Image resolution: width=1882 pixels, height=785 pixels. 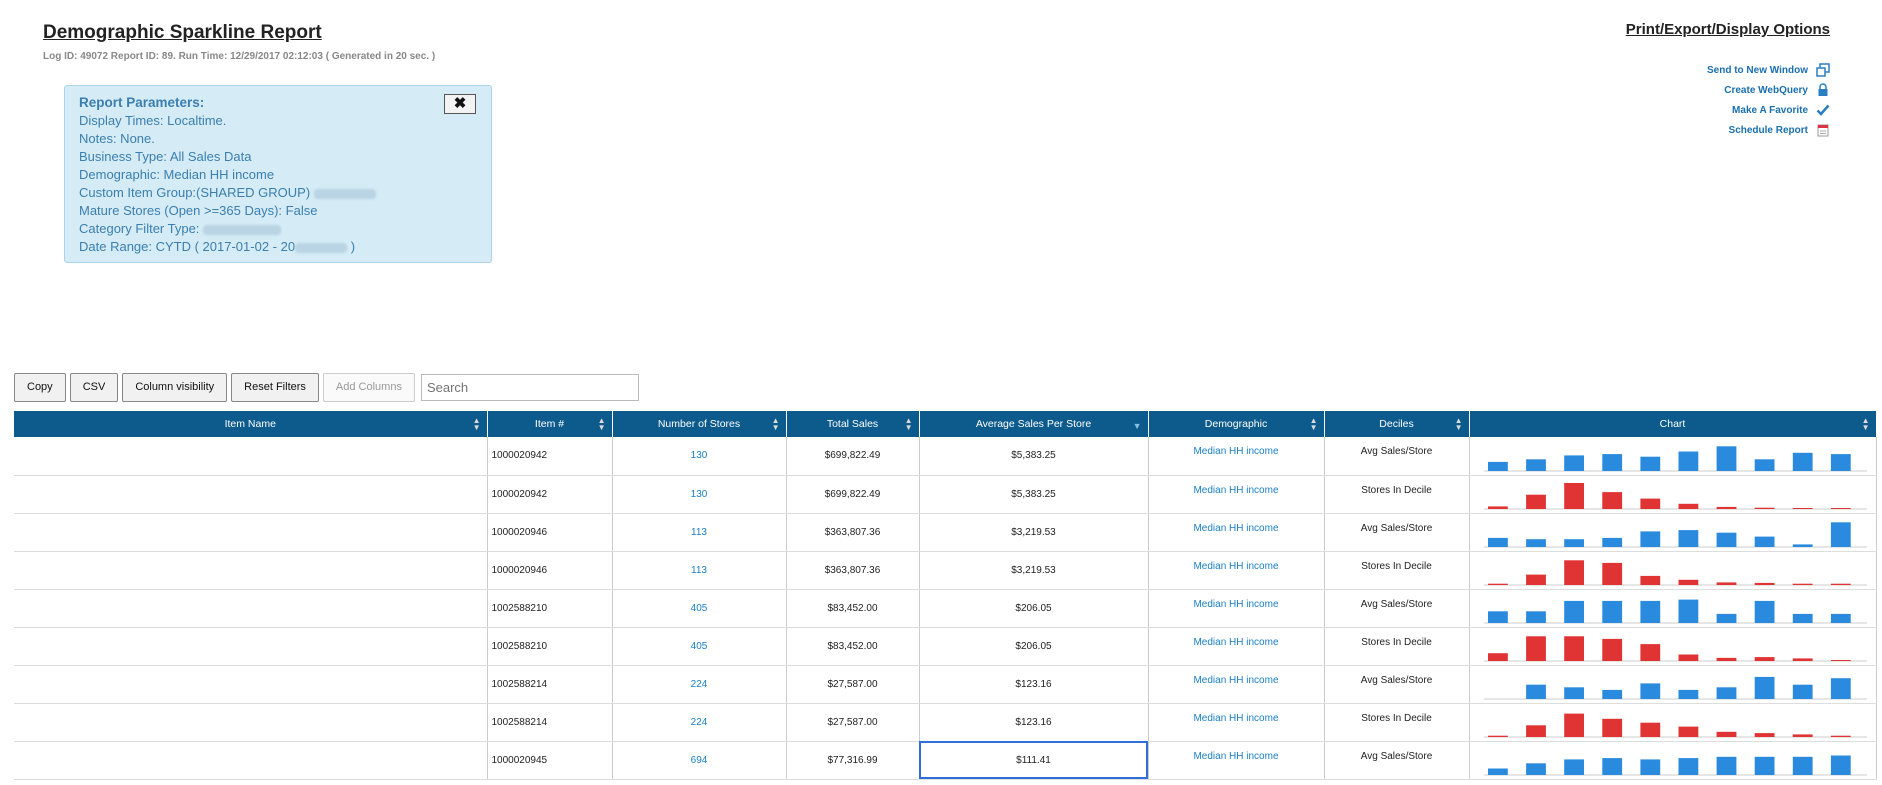 I want to click on column-header-chart: Chart ▲ ▼, so click(x=1673, y=424).